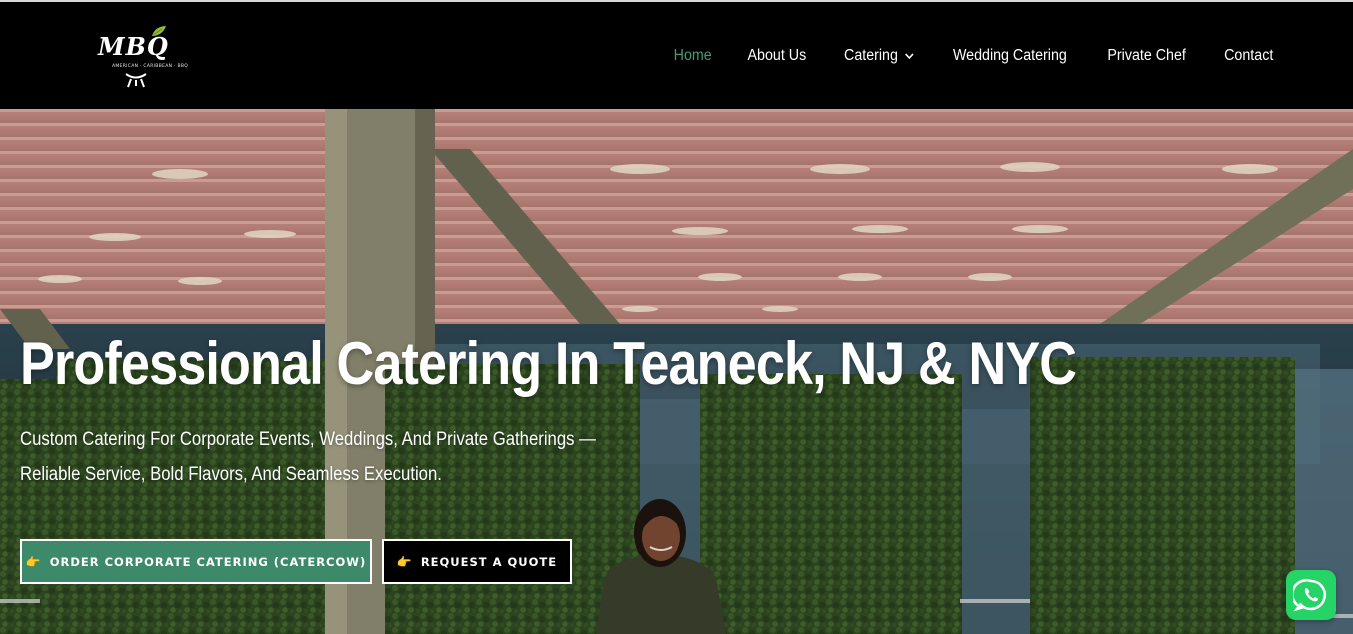 The image size is (1353, 634). I want to click on nav-item-label: Home, so click(692, 55).